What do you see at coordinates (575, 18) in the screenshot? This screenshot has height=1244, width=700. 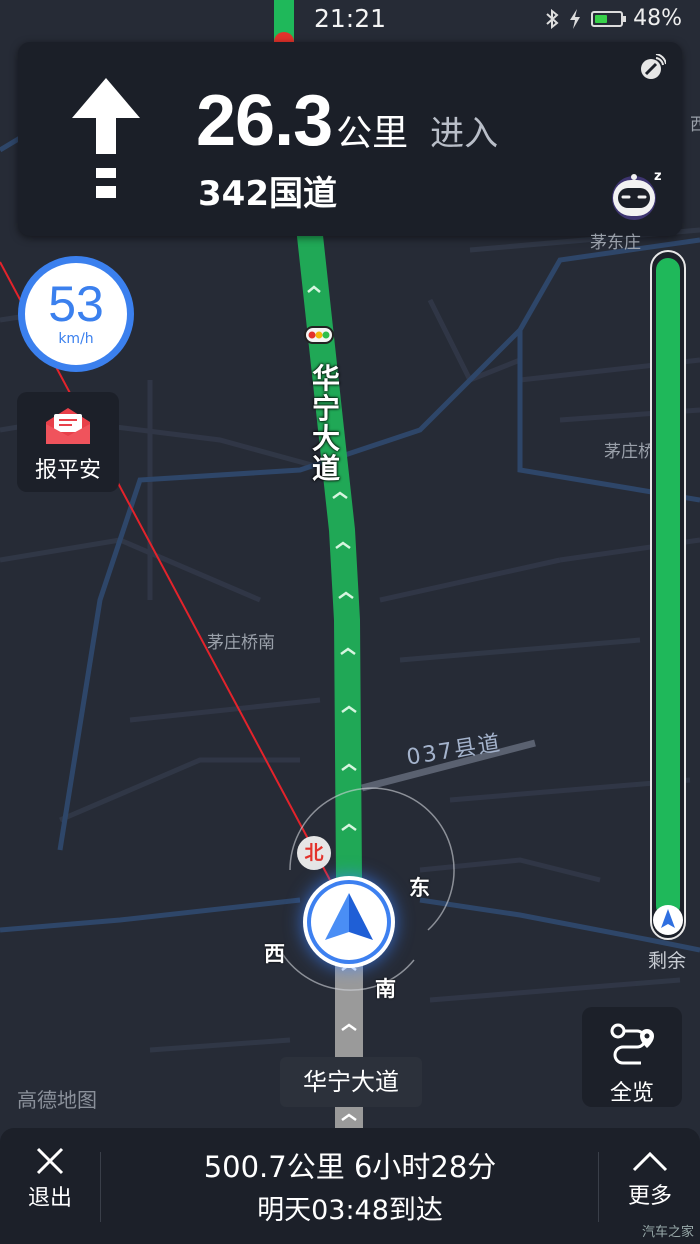 I see `charging-icon` at bounding box center [575, 18].